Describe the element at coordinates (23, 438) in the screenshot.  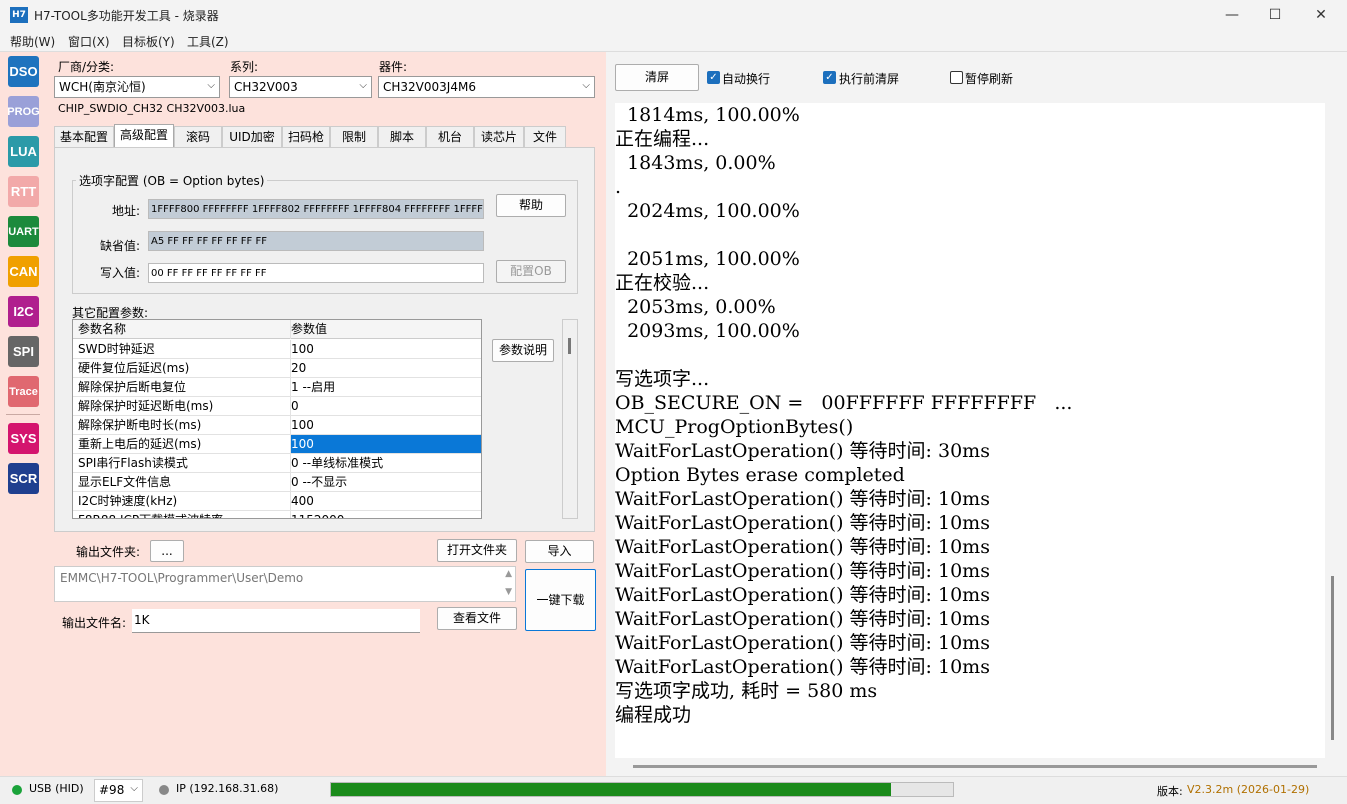
I see `sys-button: SYS` at that location.